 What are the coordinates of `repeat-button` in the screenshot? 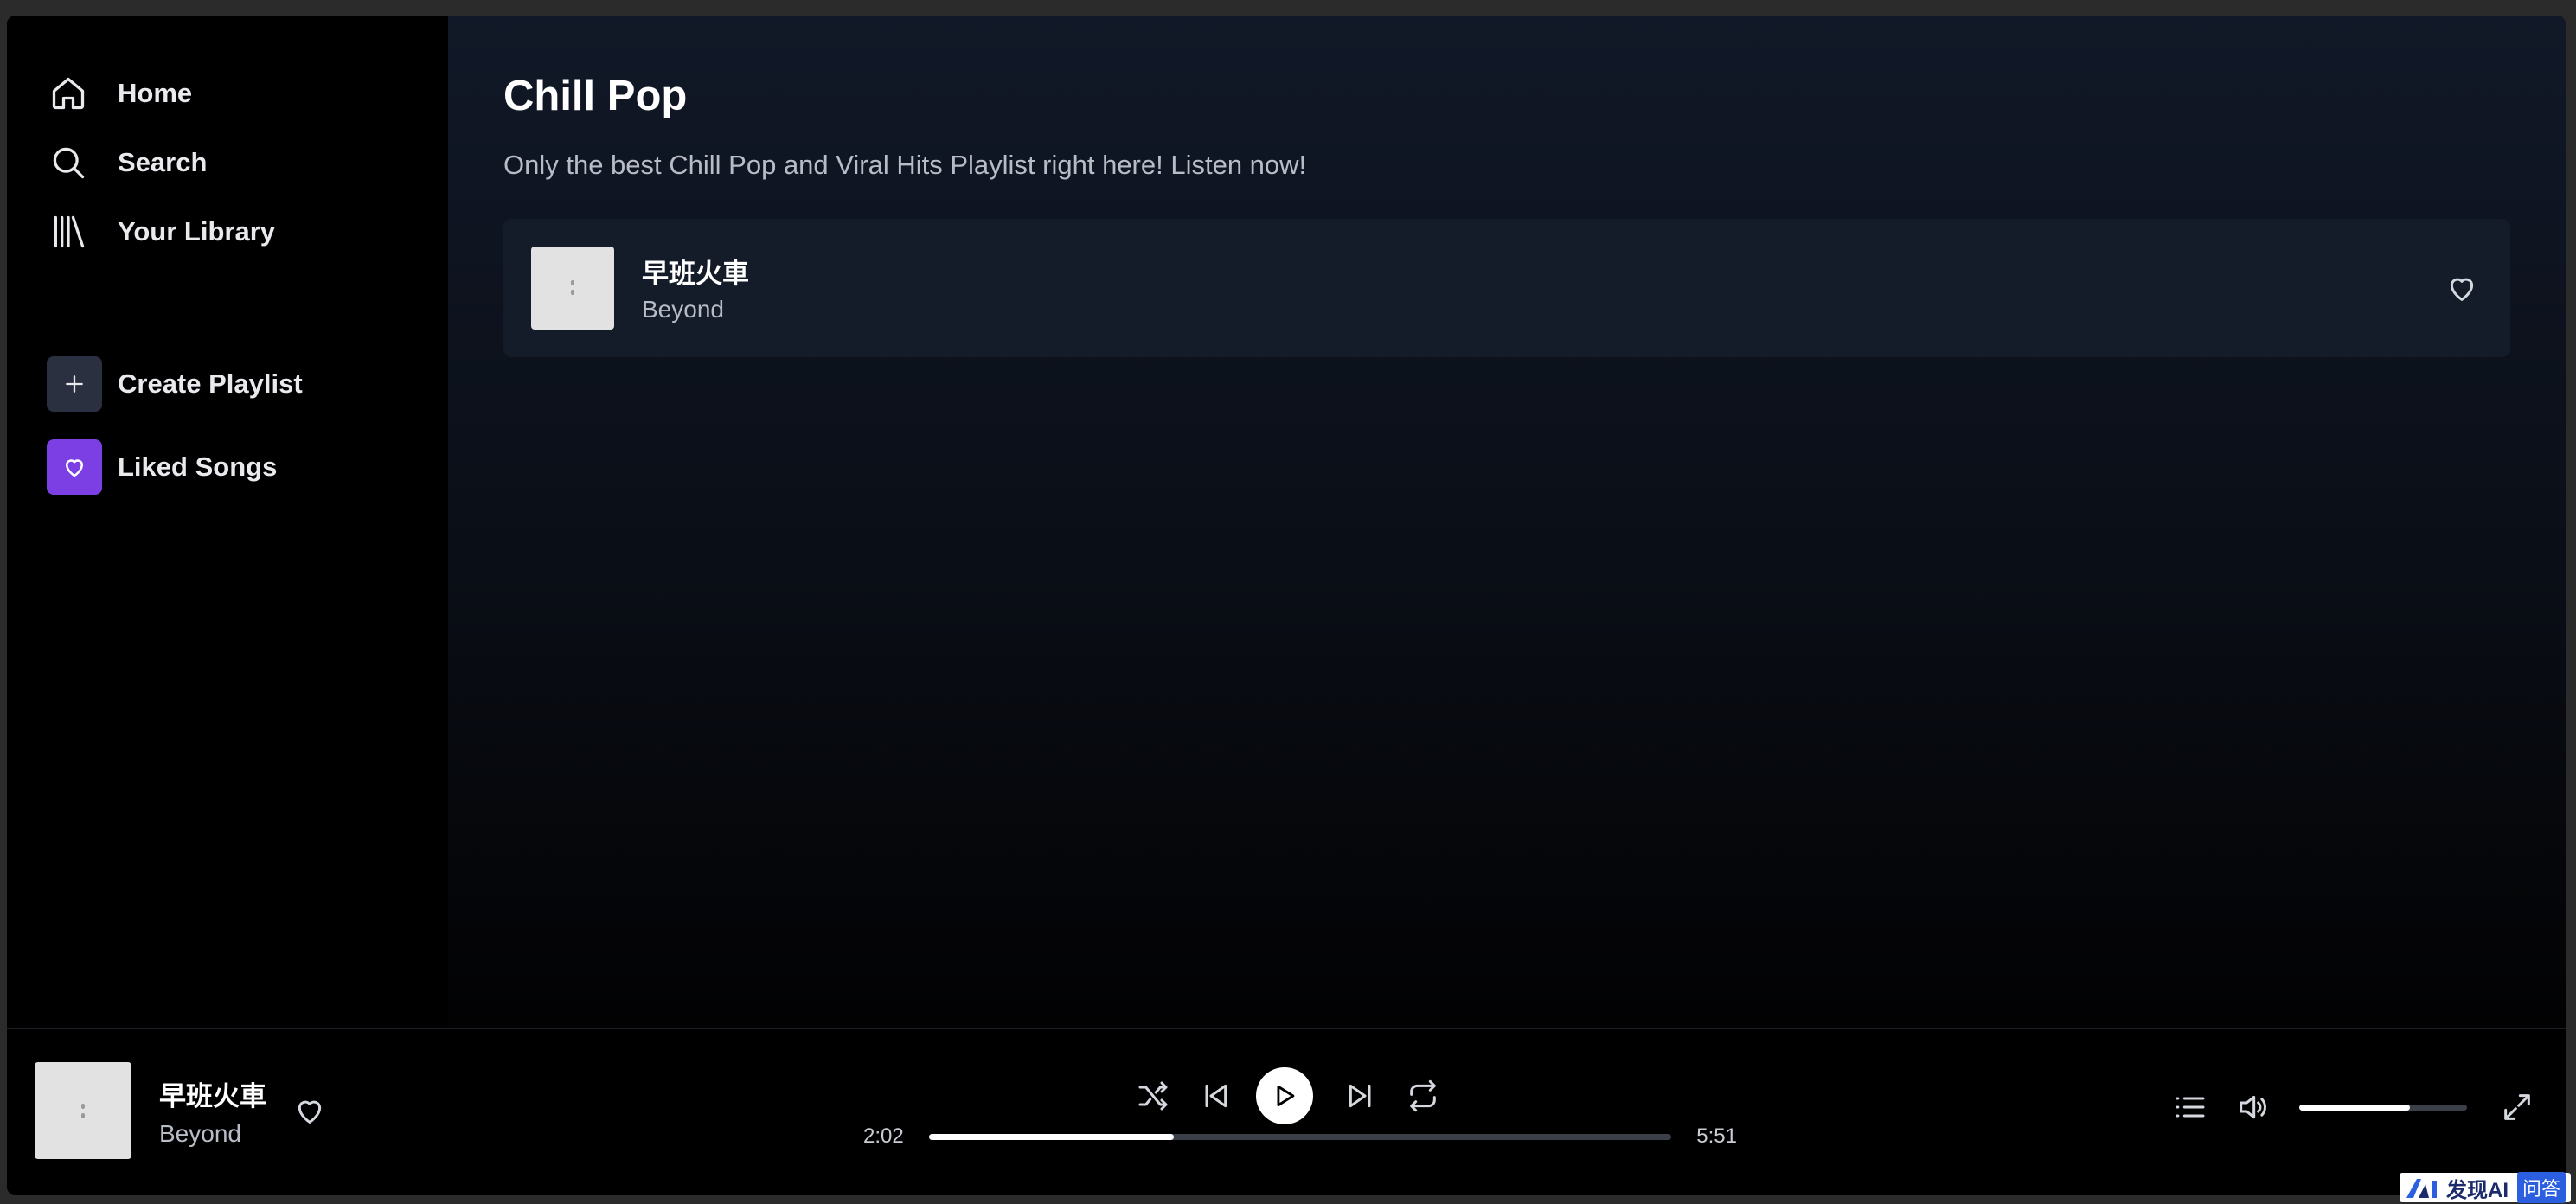 It's located at (1423, 1096).